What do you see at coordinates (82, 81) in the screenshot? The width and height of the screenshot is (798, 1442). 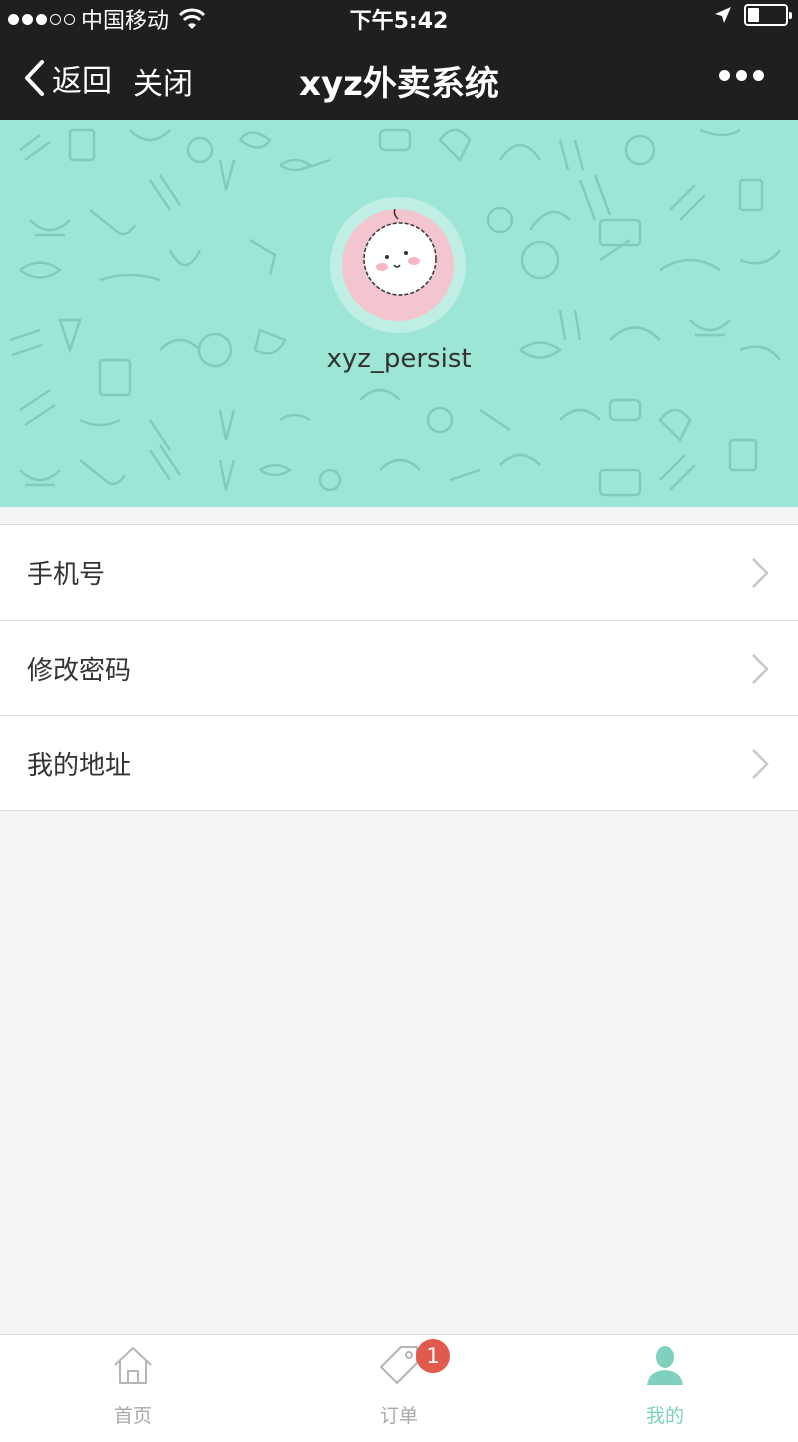 I see `back-label: 返回` at bounding box center [82, 81].